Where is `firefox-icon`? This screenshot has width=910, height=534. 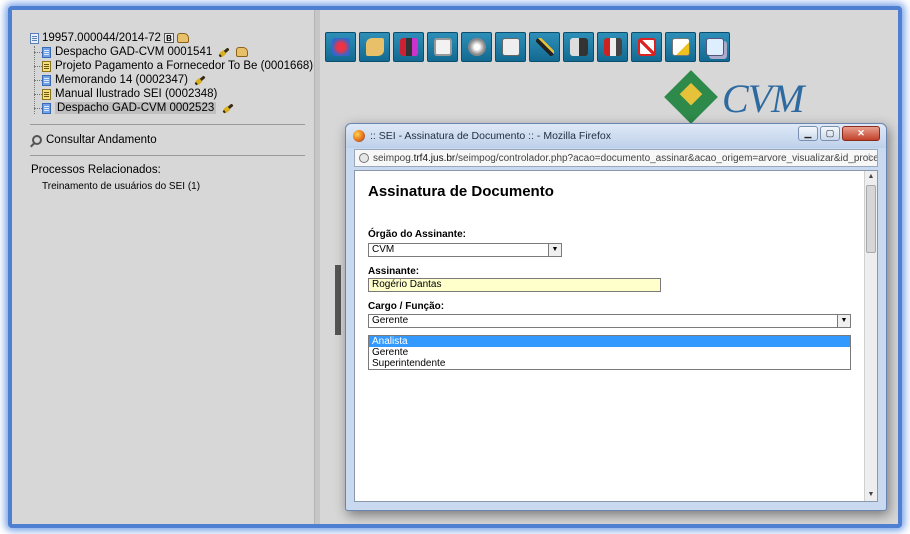 firefox-icon is located at coordinates (359, 136).